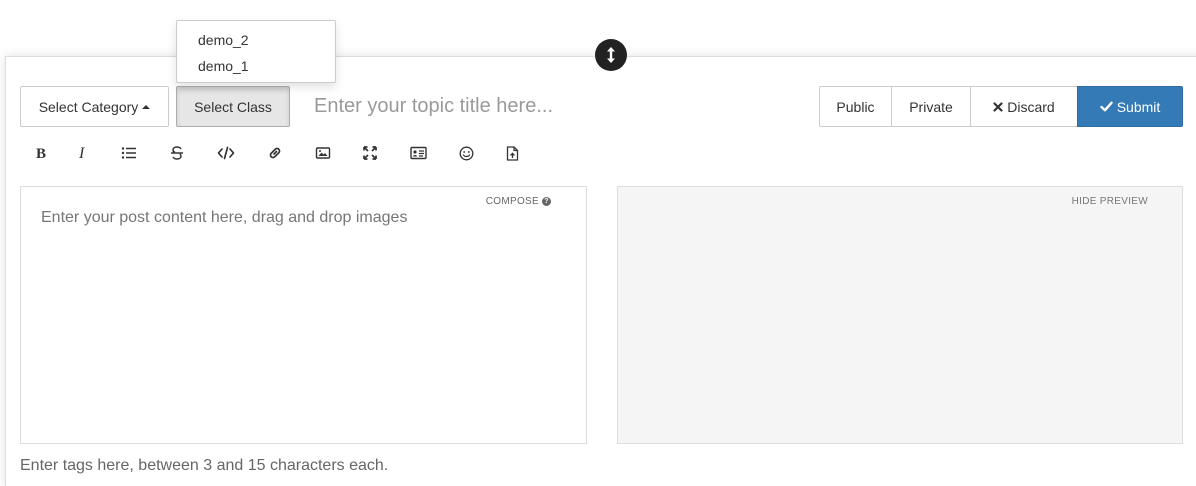  I want to click on question-circle-icon: ?, so click(546, 201).